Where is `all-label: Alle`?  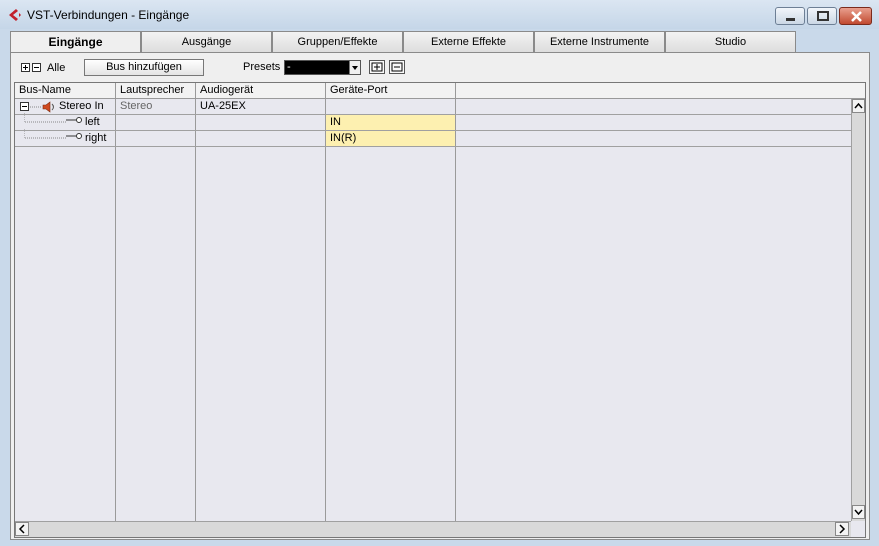 all-label: Alle is located at coordinates (56, 68).